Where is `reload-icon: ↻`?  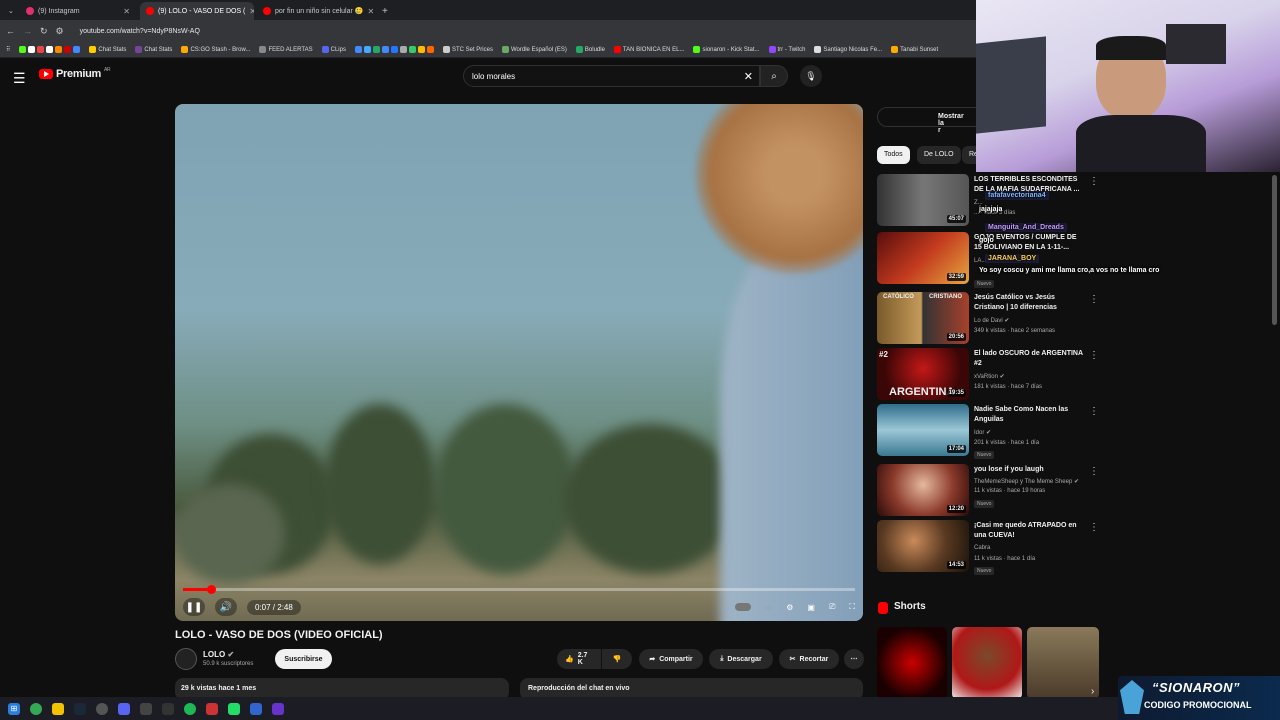 reload-icon: ↻ is located at coordinates (44, 31).